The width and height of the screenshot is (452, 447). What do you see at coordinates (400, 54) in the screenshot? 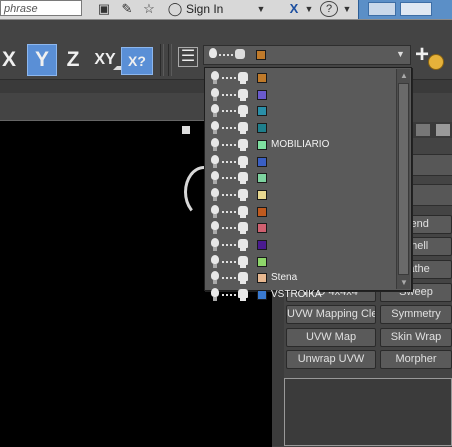
I see `combo-dropdown-arrow-icon: ▼` at bounding box center [400, 54].